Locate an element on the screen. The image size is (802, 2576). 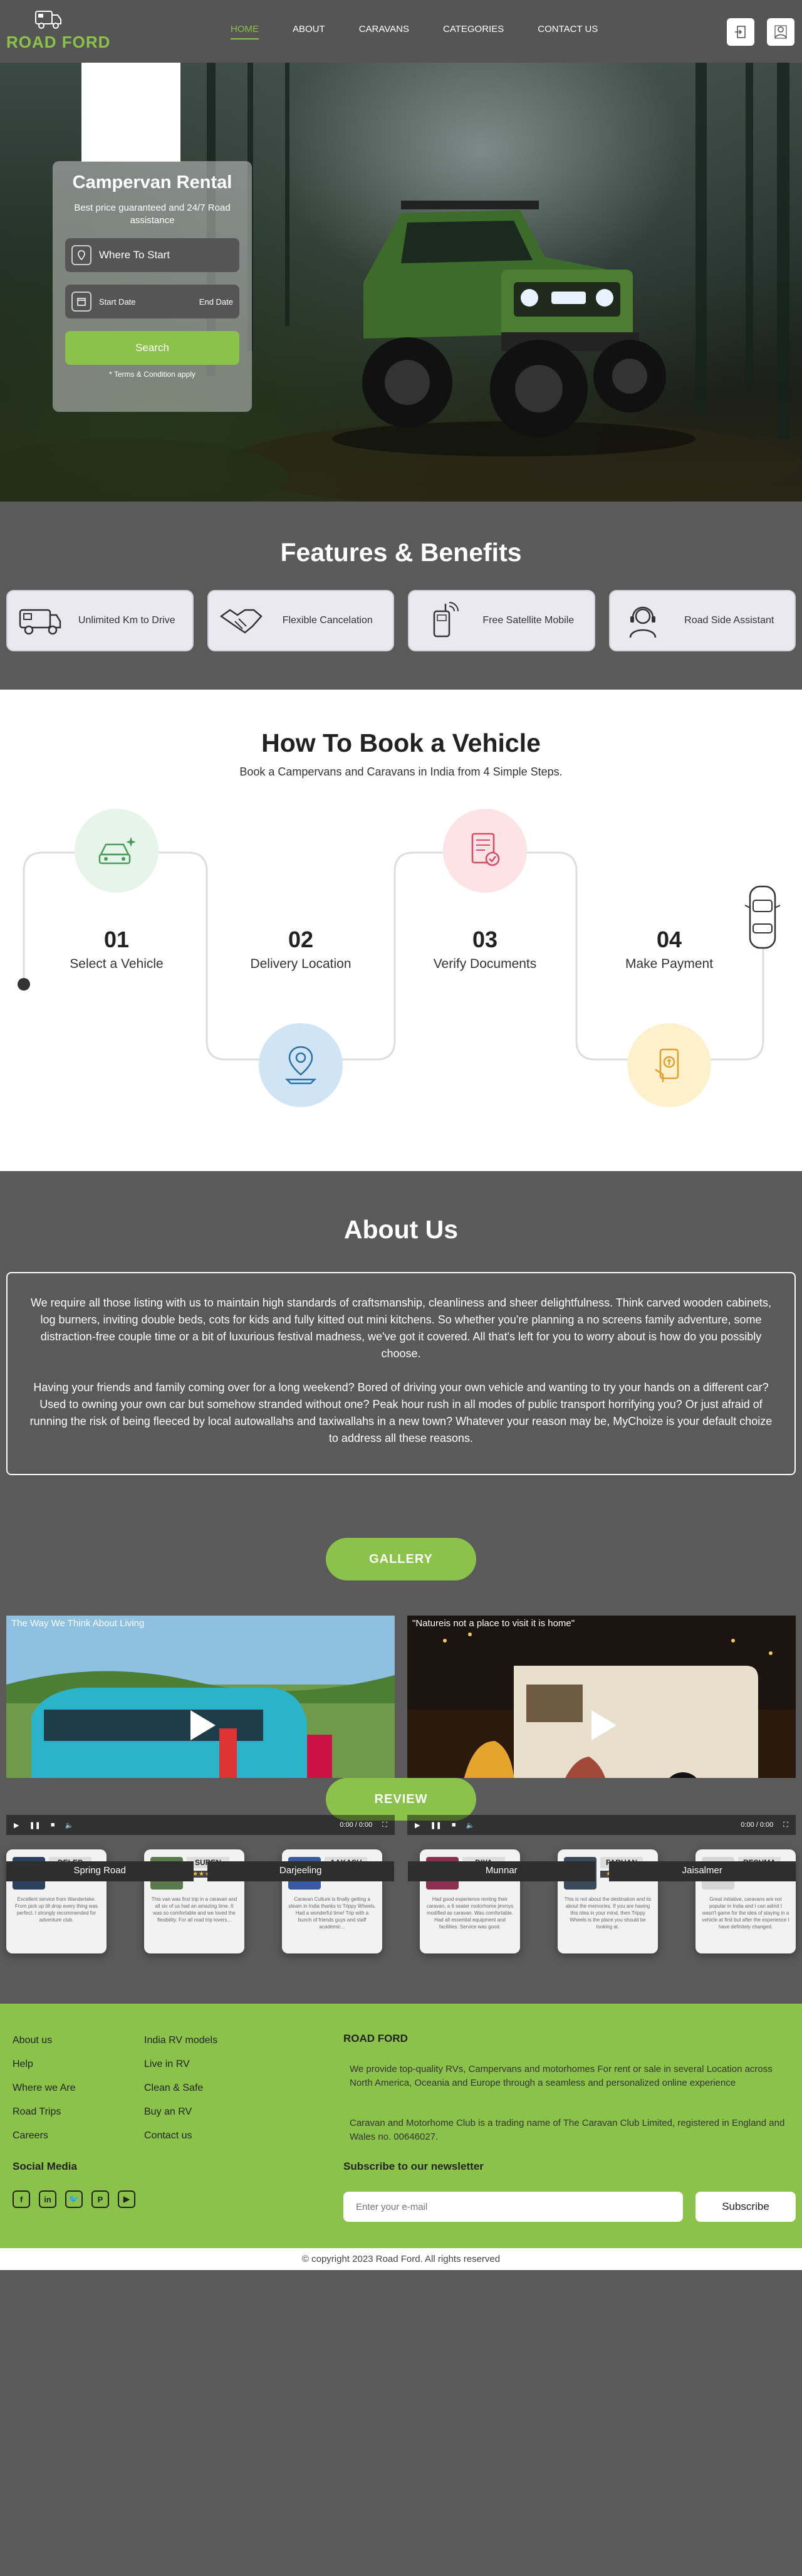
twitter-icon: 🐦 is located at coordinates (74, 2199).